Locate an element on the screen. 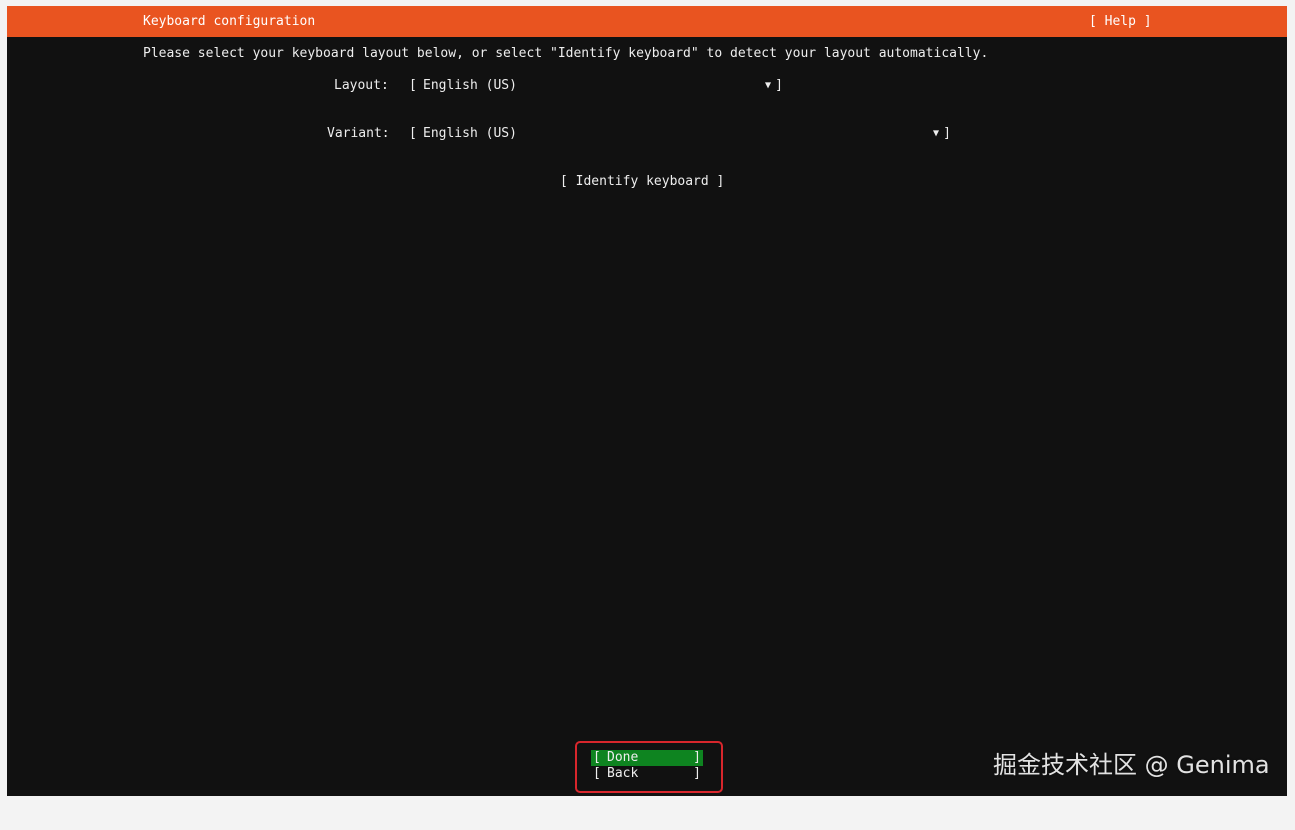  layout-dropdown-bracket-close: ] is located at coordinates (779, 85).